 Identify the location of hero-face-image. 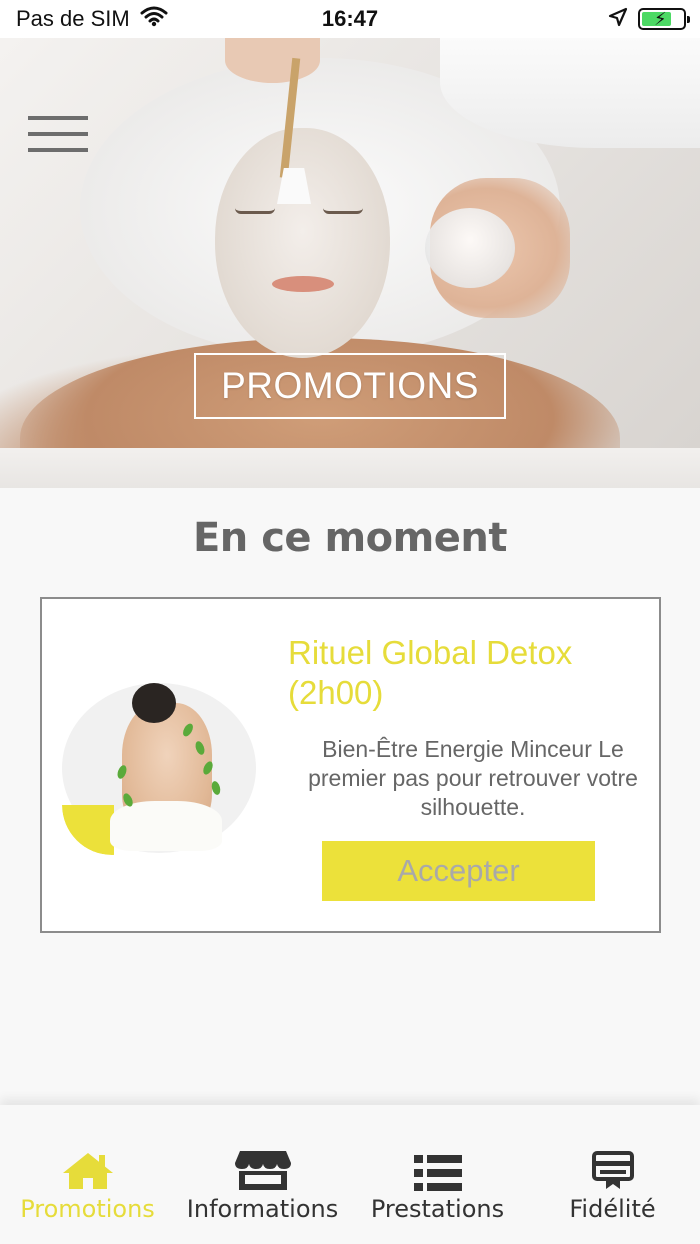
(302, 243).